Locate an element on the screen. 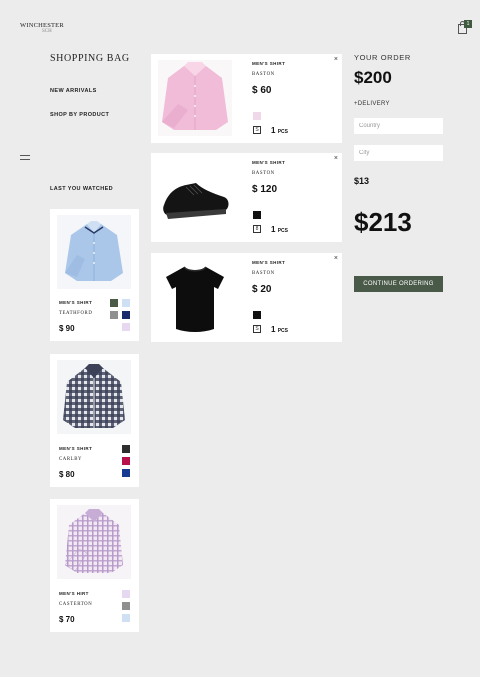  product-image-blue-shirt is located at coordinates (94, 252).